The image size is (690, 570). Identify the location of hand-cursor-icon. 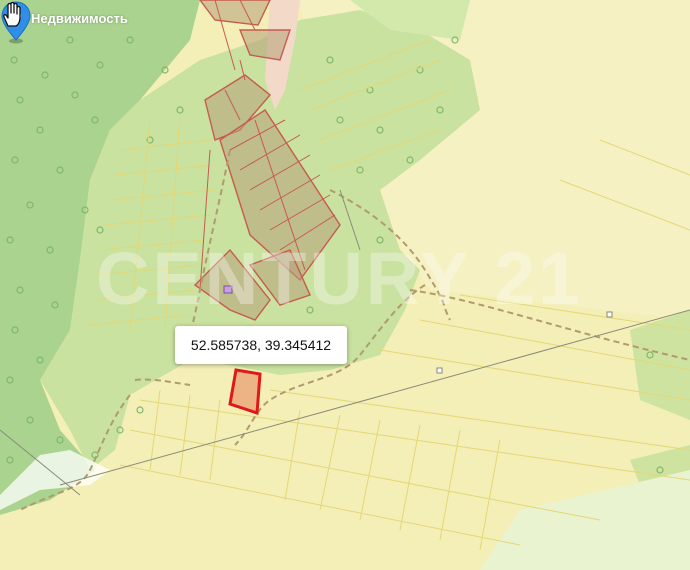
(12, 14).